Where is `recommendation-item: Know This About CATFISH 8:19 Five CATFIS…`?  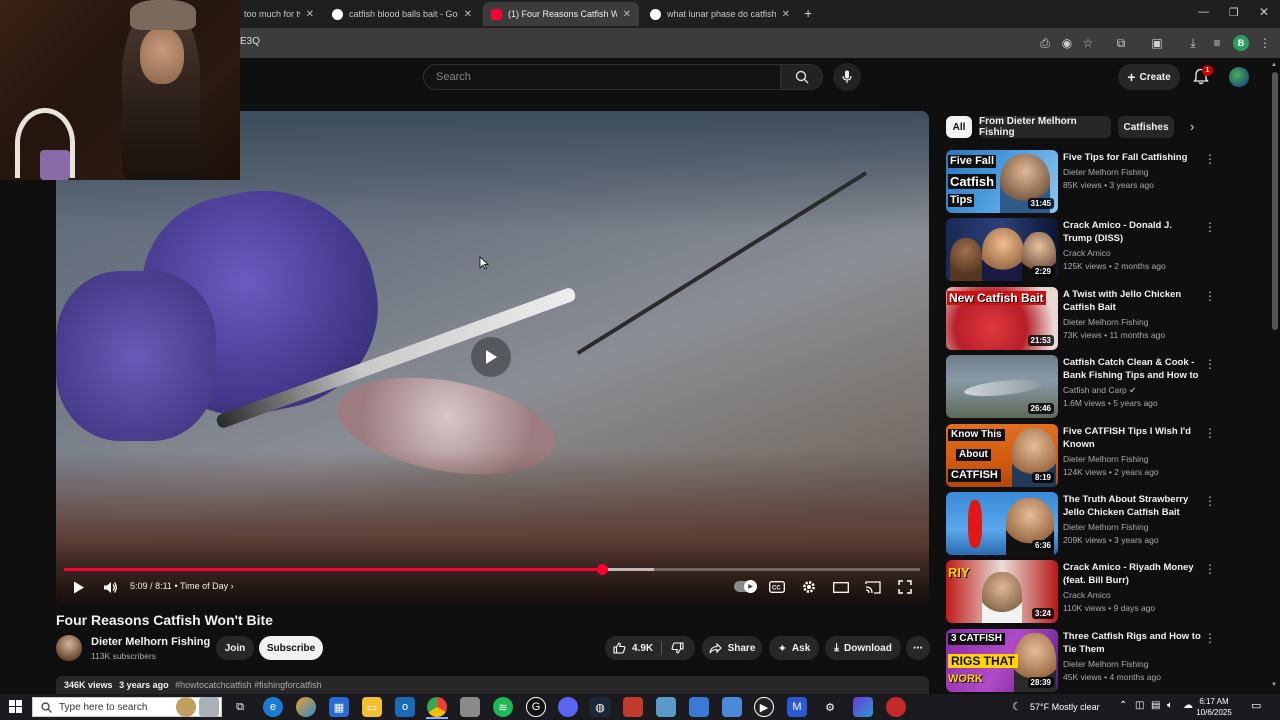
recommendation-item: Know This About CATFISH 8:19 Five CATFIS… is located at coordinates (1096, 456).